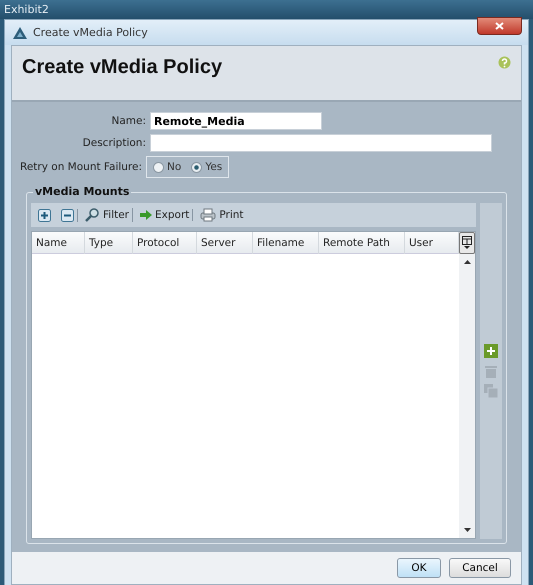 This screenshot has height=585, width=533. Describe the element at coordinates (146, 215) in the screenshot. I see `arrow-icon` at that location.